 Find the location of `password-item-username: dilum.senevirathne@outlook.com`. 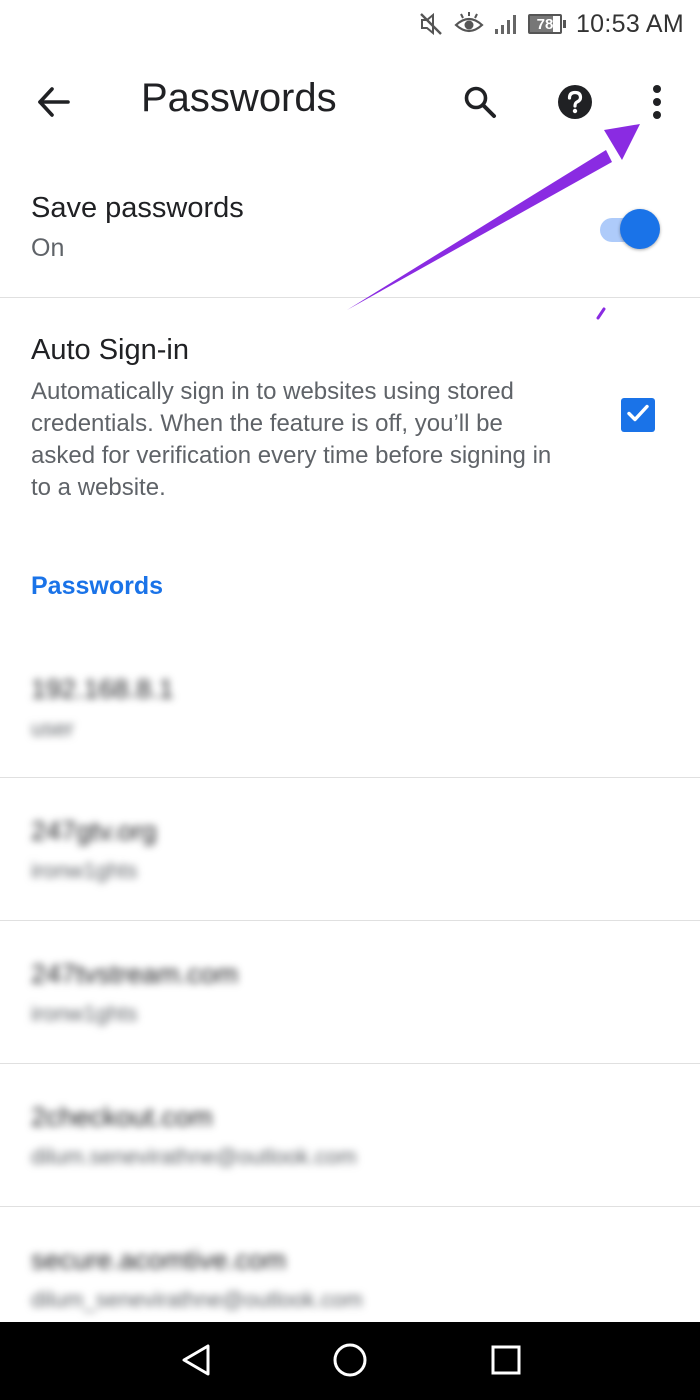

password-item-username: dilum.senevirathne@outlook.com is located at coordinates (194, 1156).